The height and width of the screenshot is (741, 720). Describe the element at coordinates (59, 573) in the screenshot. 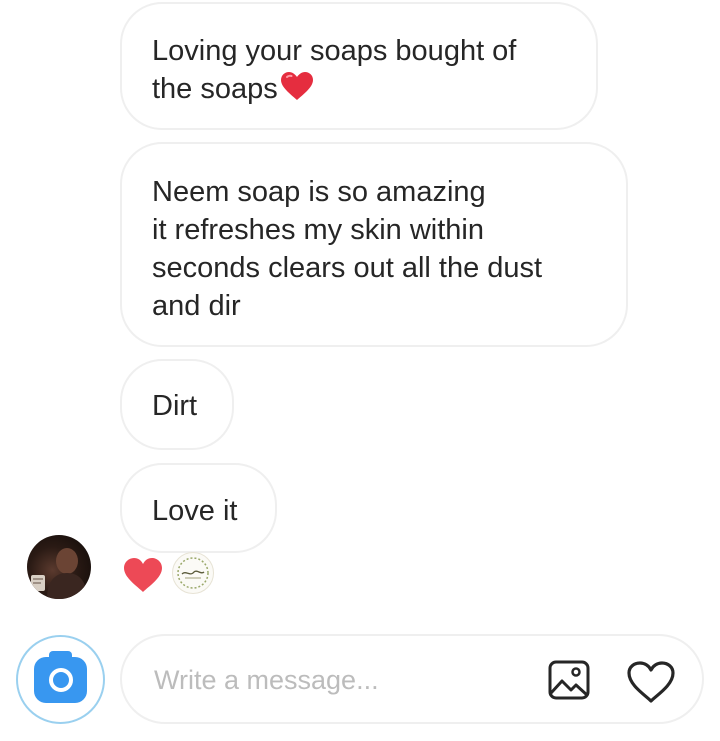

I see `avatar-photo` at that location.